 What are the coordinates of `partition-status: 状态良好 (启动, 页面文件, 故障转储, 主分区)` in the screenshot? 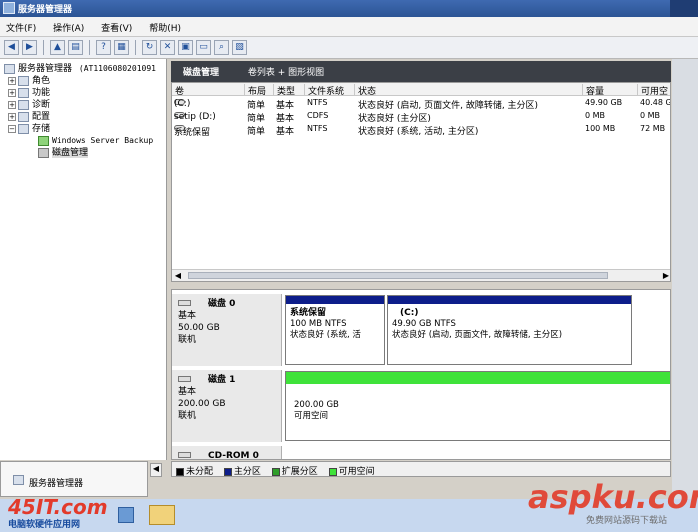 It's located at (477, 335).